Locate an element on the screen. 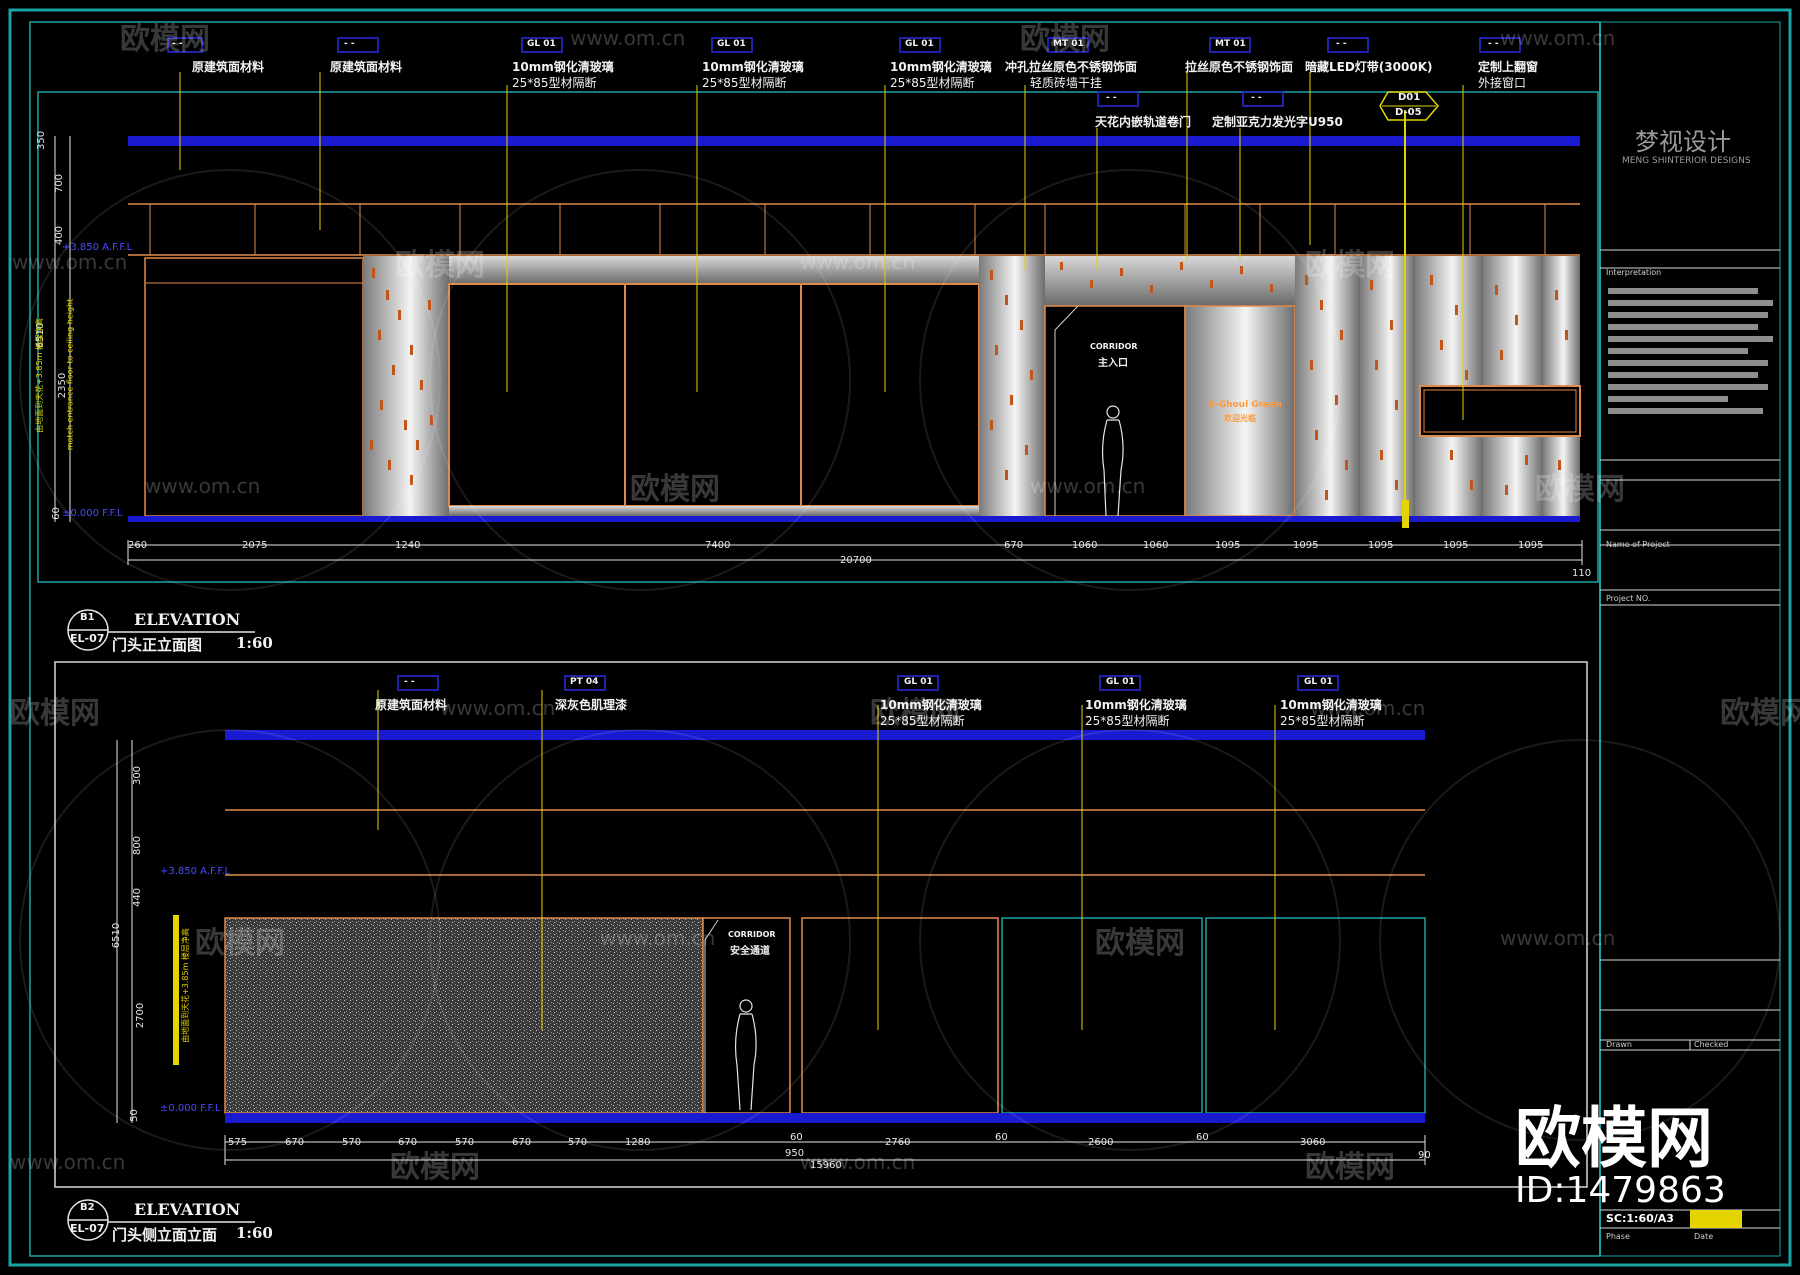 This screenshot has width=1800, height=1275. logo-sign: A-Ghoul Green is located at coordinates (1245, 405).